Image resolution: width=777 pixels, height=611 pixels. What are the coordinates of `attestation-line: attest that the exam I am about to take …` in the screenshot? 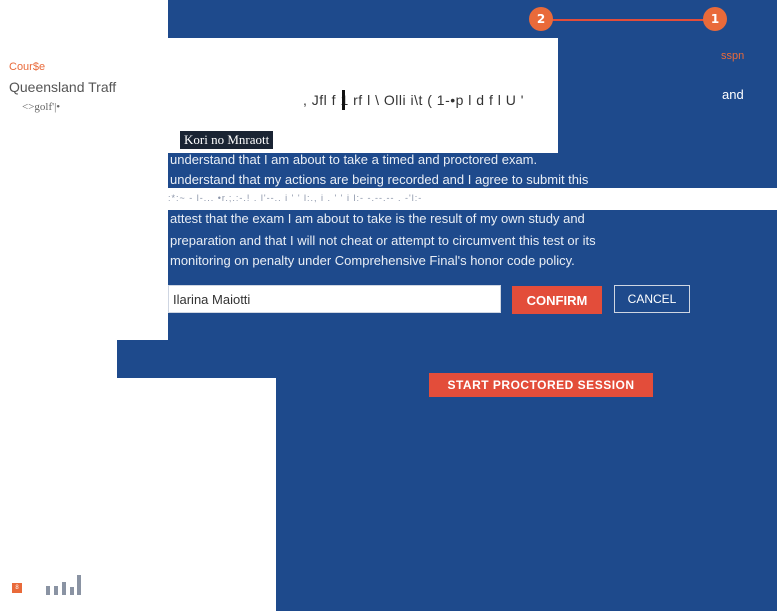 It's located at (377, 218).